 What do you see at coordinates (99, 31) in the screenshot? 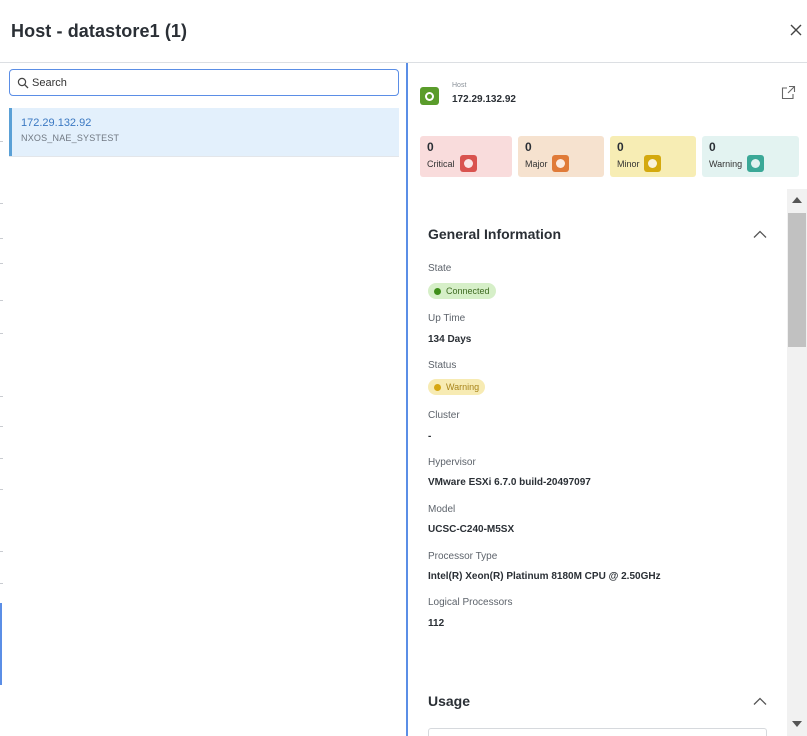
I see `dialog-title: Host - datastore1 (1)` at bounding box center [99, 31].